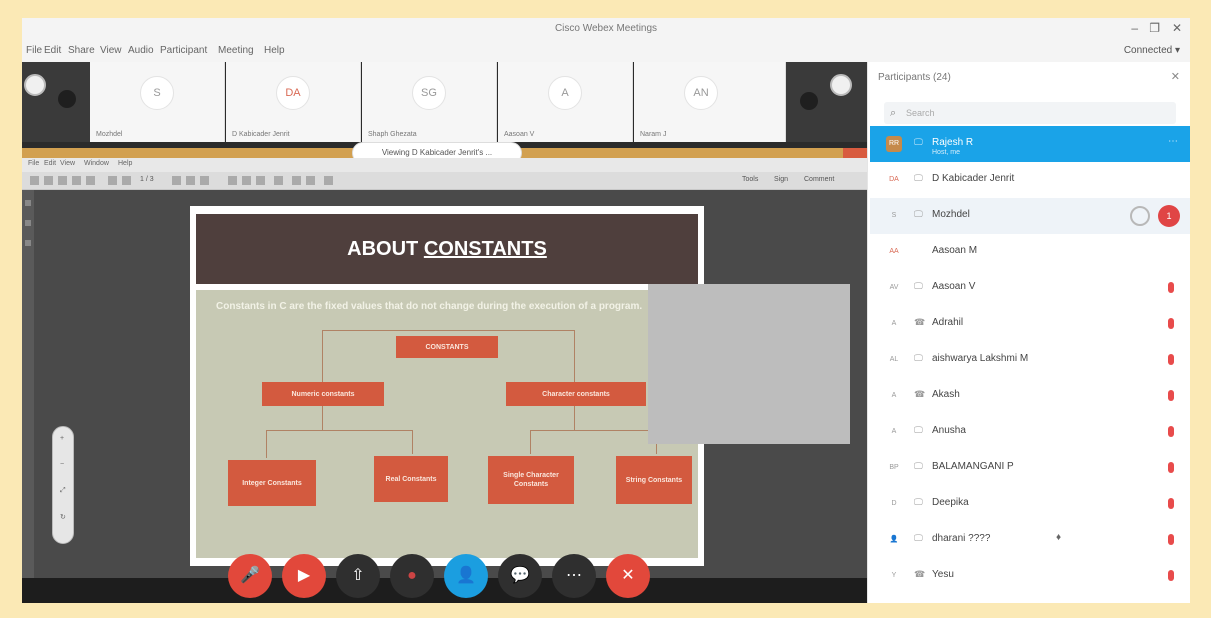  I want to click on page-indicator: 1 / 3, so click(147, 179).